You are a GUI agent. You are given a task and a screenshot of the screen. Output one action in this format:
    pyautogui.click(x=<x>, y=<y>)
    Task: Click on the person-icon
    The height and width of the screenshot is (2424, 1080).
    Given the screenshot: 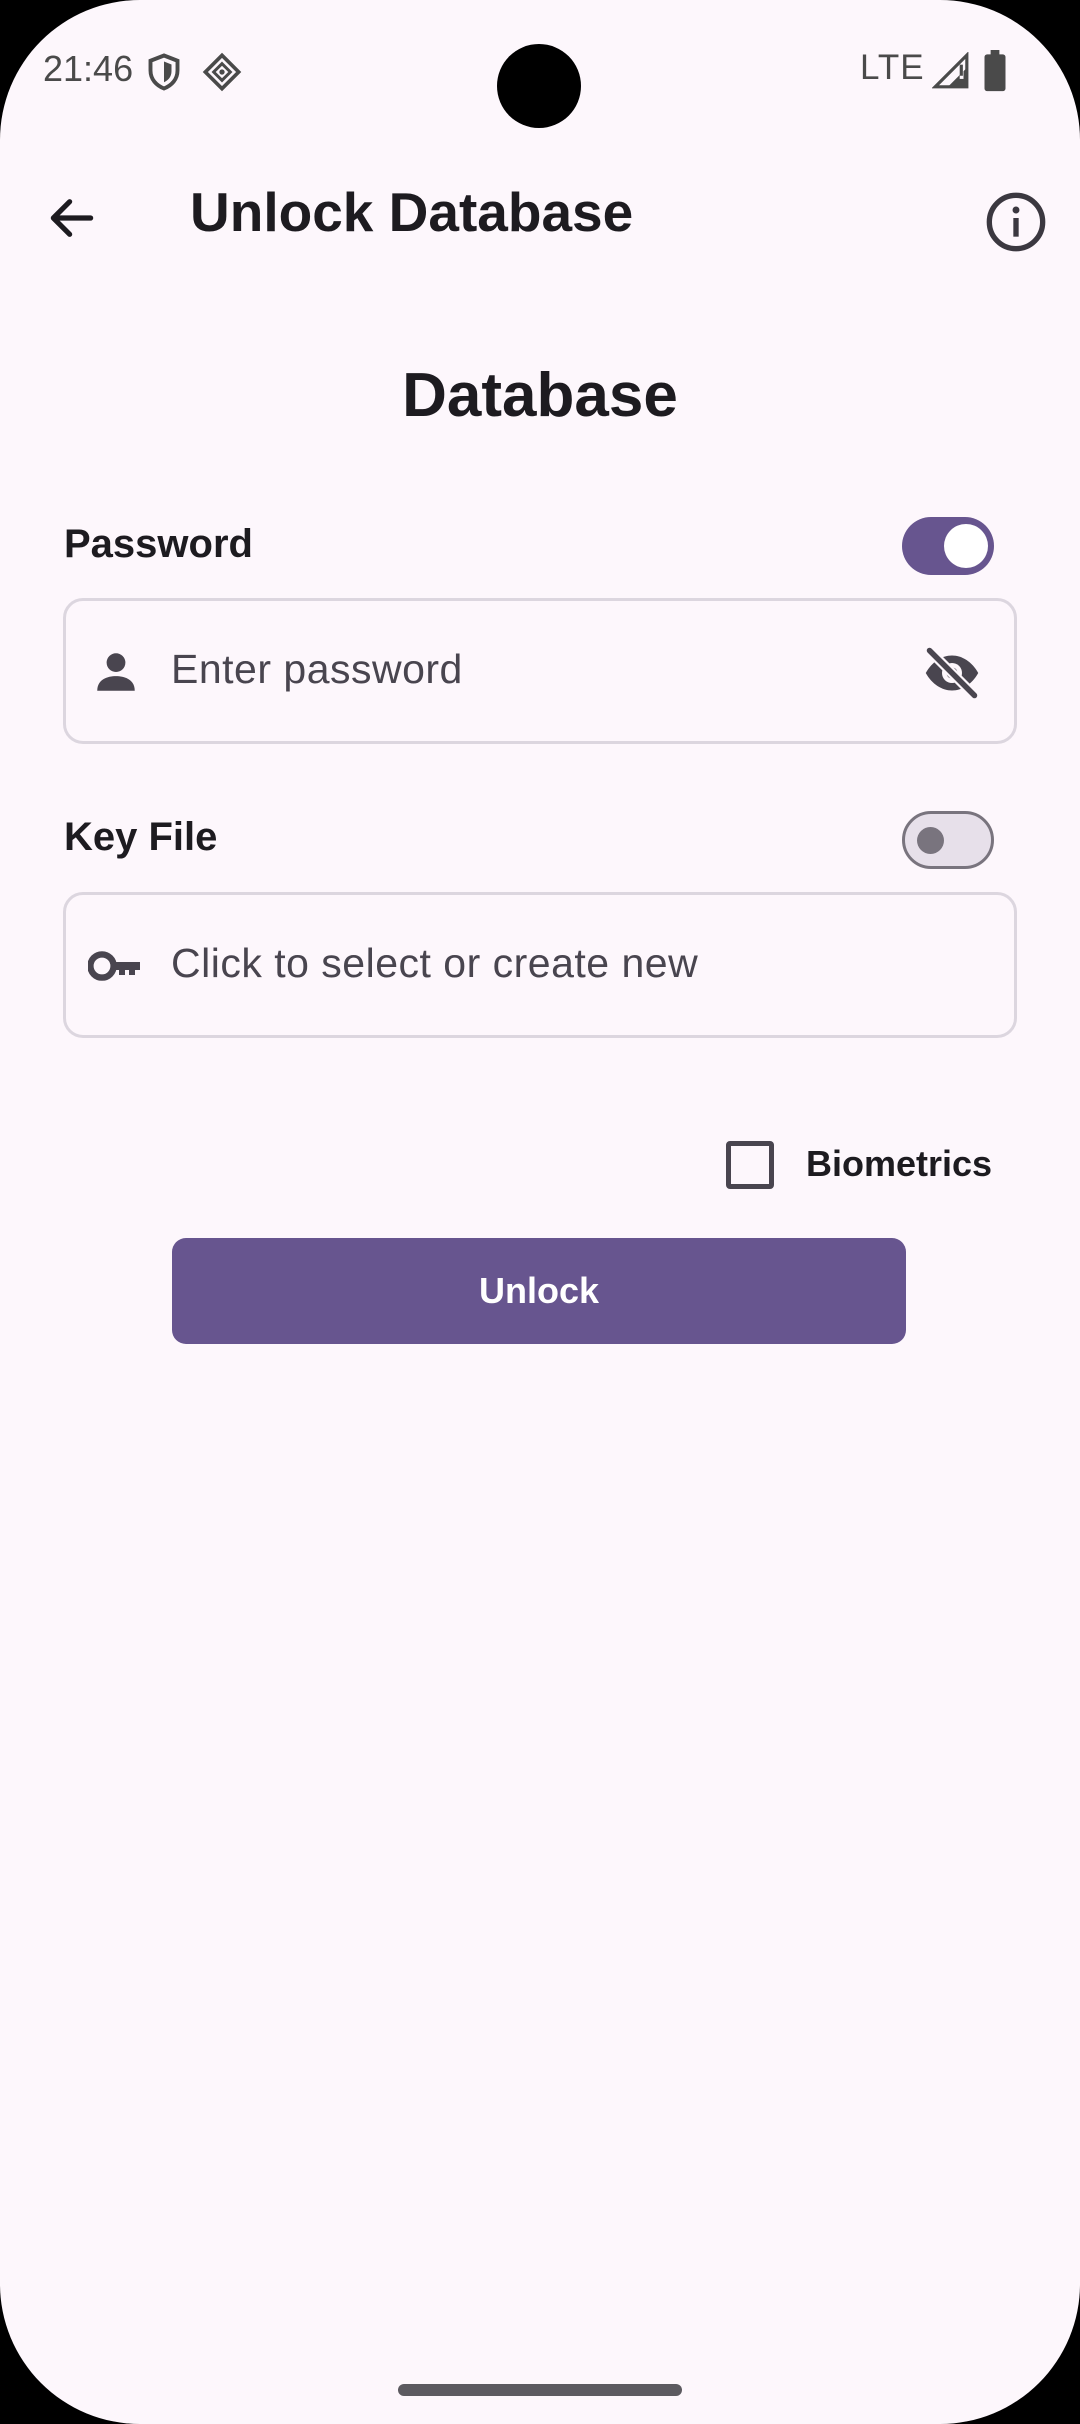 What is the action you would take?
    pyautogui.click(x=116, y=672)
    